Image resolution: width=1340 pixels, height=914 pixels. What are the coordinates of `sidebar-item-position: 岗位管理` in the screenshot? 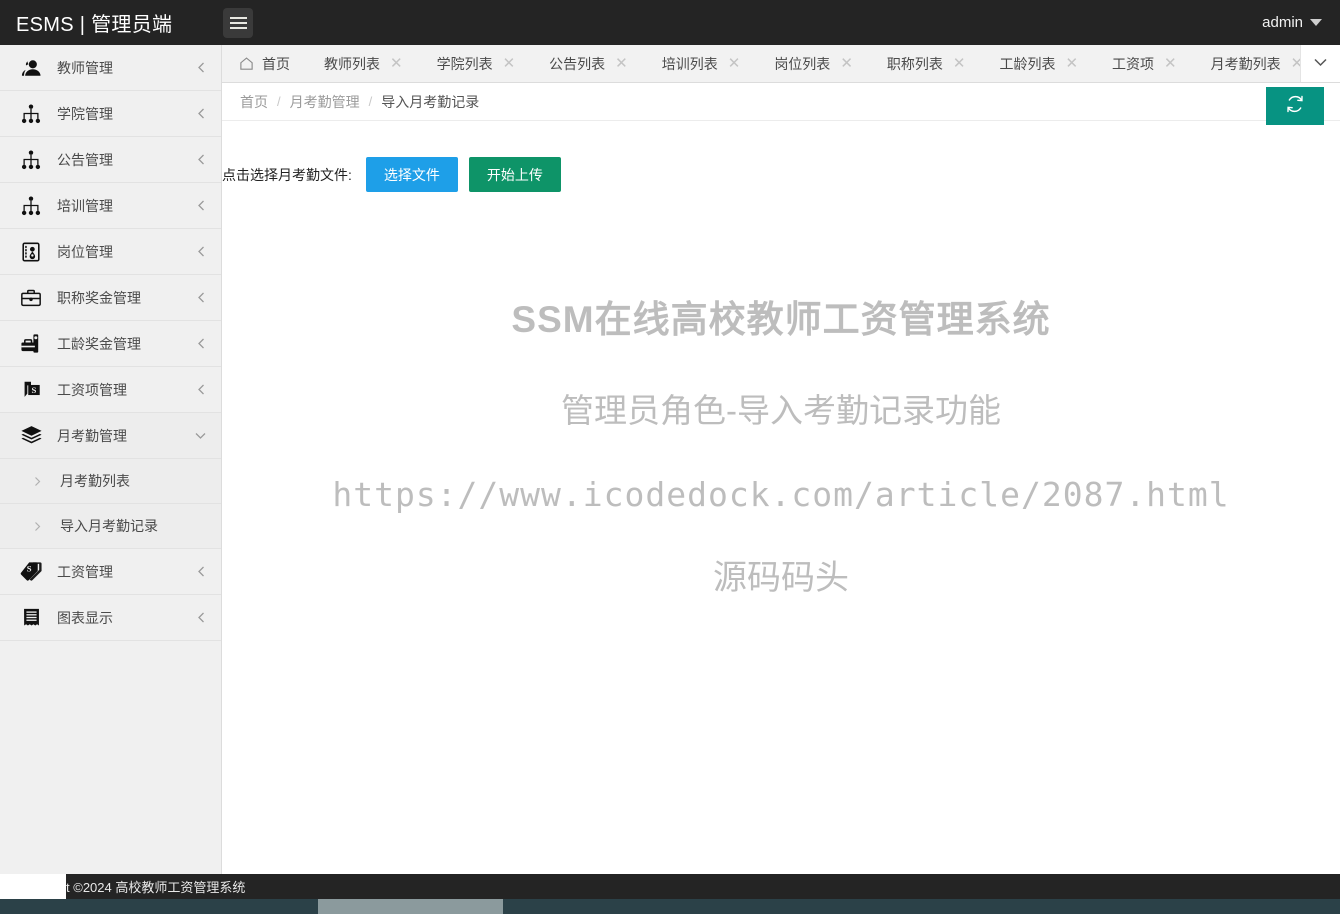 It's located at (110, 252).